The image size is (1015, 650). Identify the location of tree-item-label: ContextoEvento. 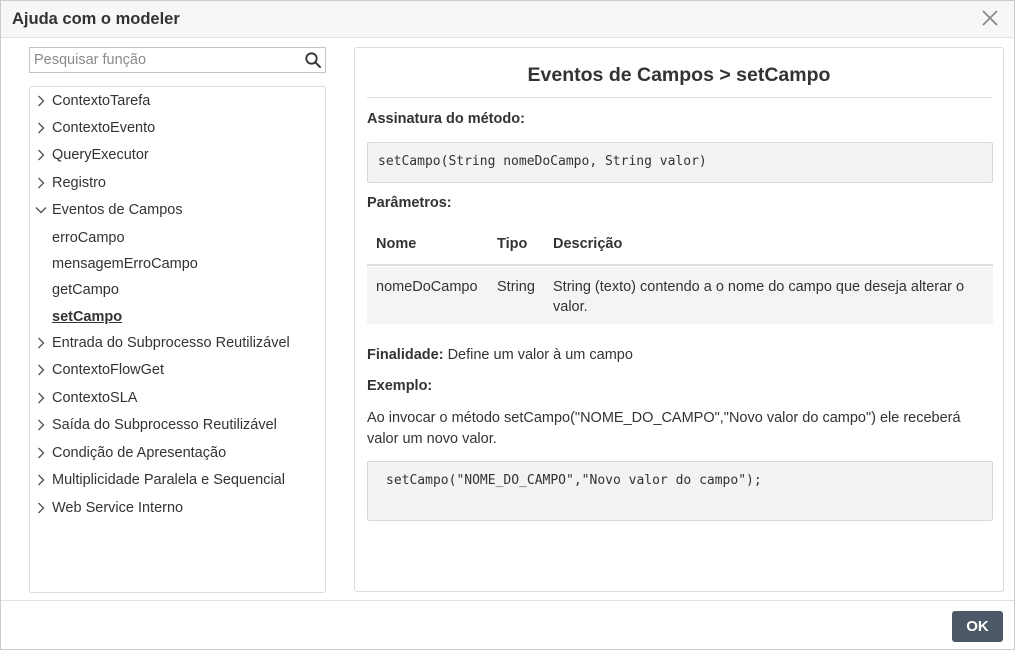
(104, 128).